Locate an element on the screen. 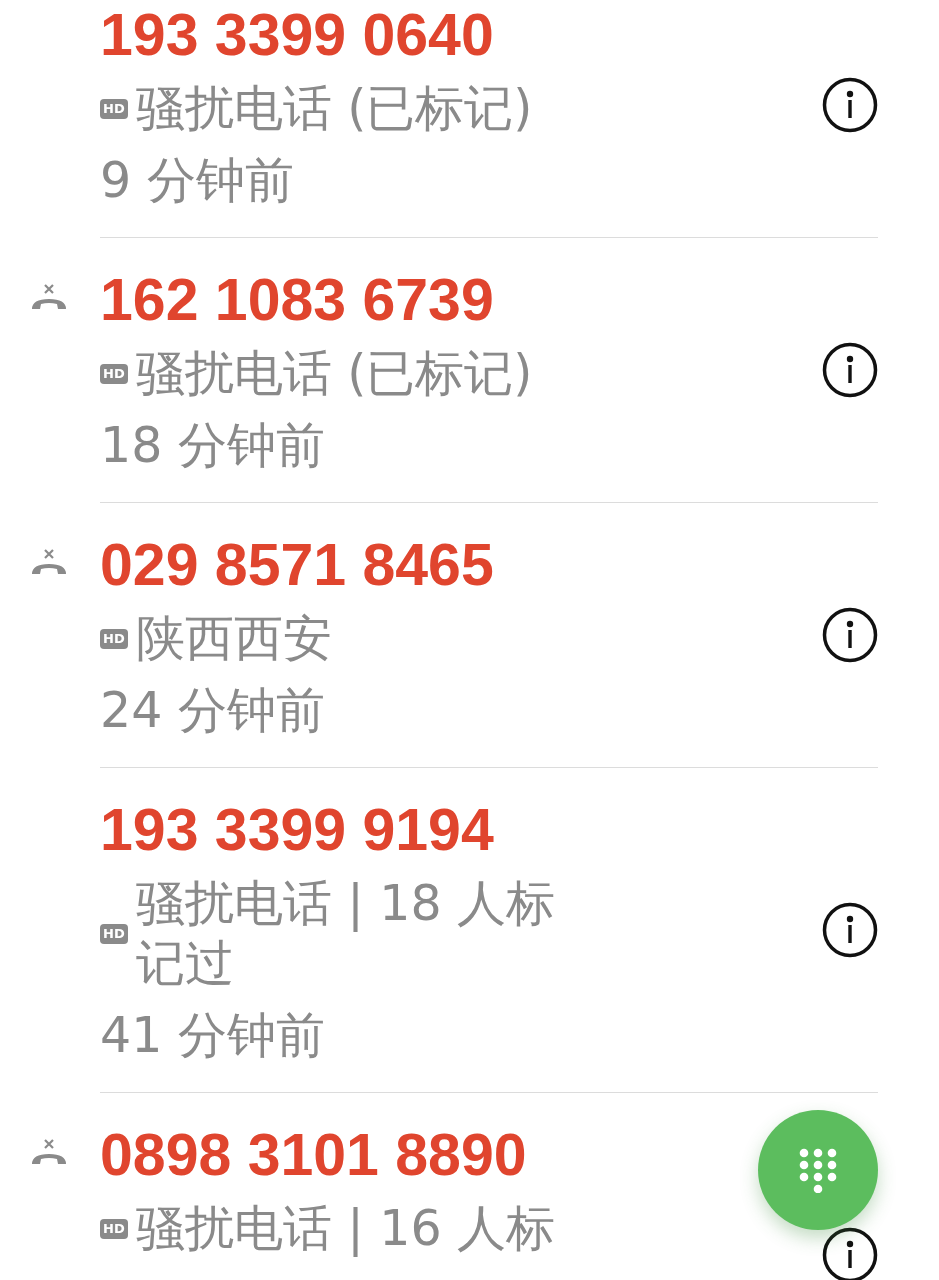 The width and height of the screenshot is (939, 1280). phone-number: 0898 3101 8890 is located at coordinates (313, 1155).